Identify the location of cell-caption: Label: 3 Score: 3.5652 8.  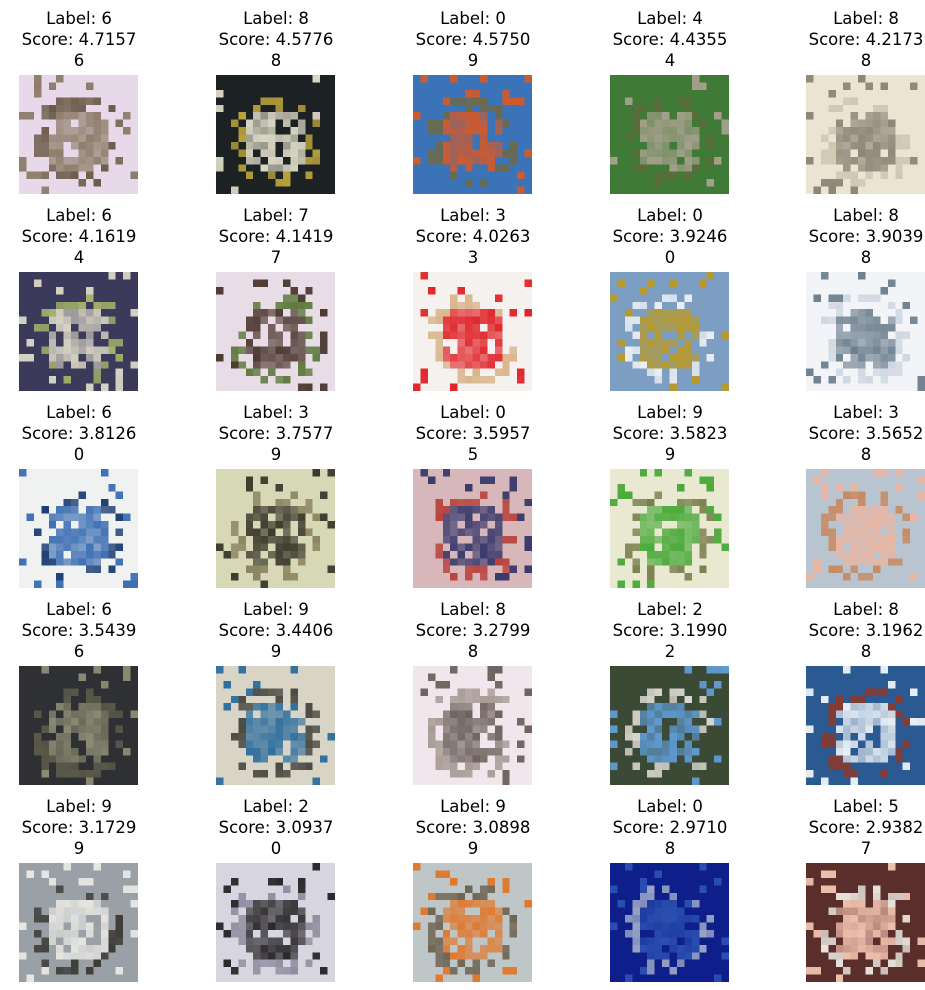
(855, 433).